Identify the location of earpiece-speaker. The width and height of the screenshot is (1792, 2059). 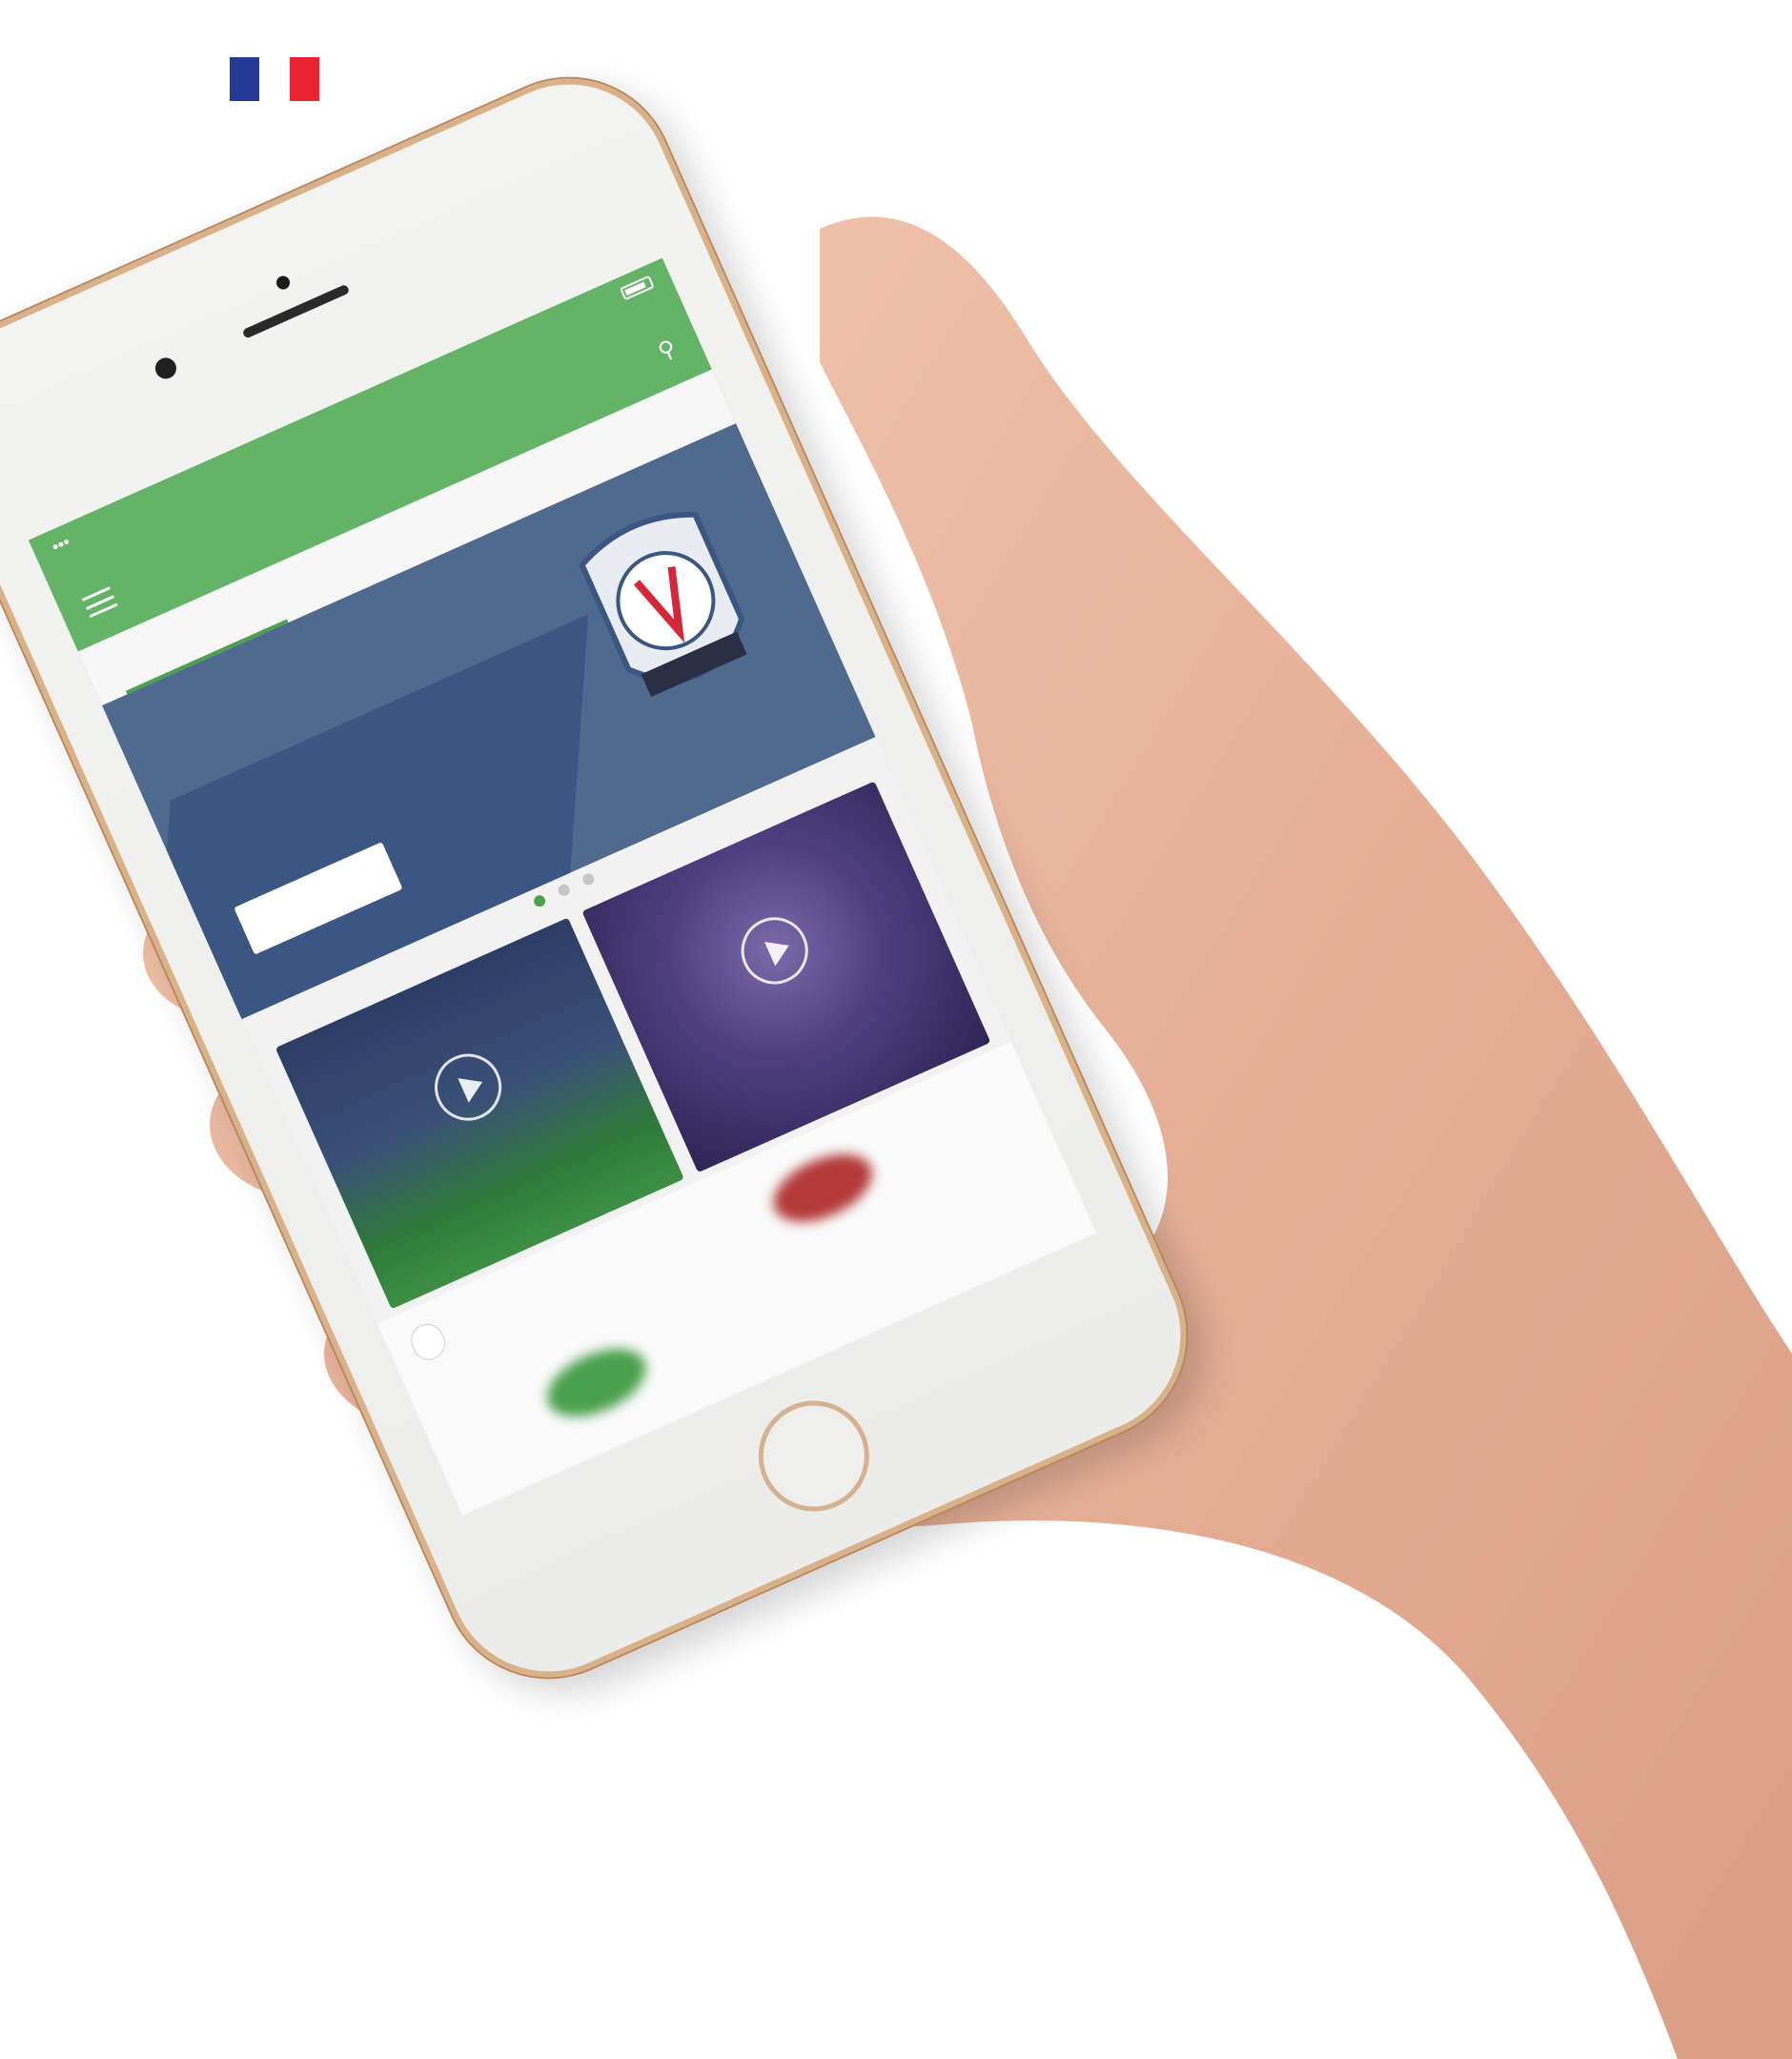
(296, 311).